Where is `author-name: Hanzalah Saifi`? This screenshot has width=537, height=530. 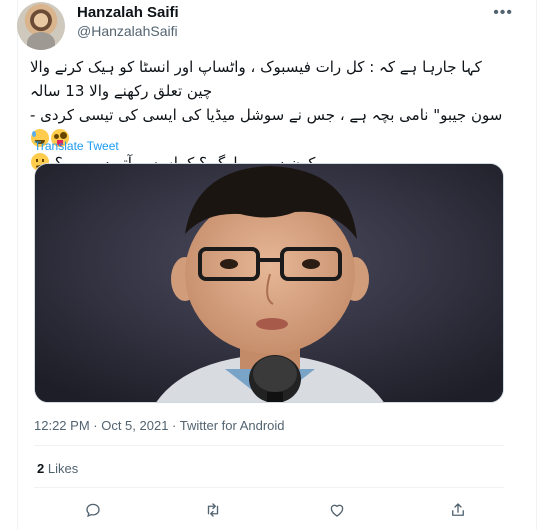 author-name: Hanzalah Saifi is located at coordinates (128, 12).